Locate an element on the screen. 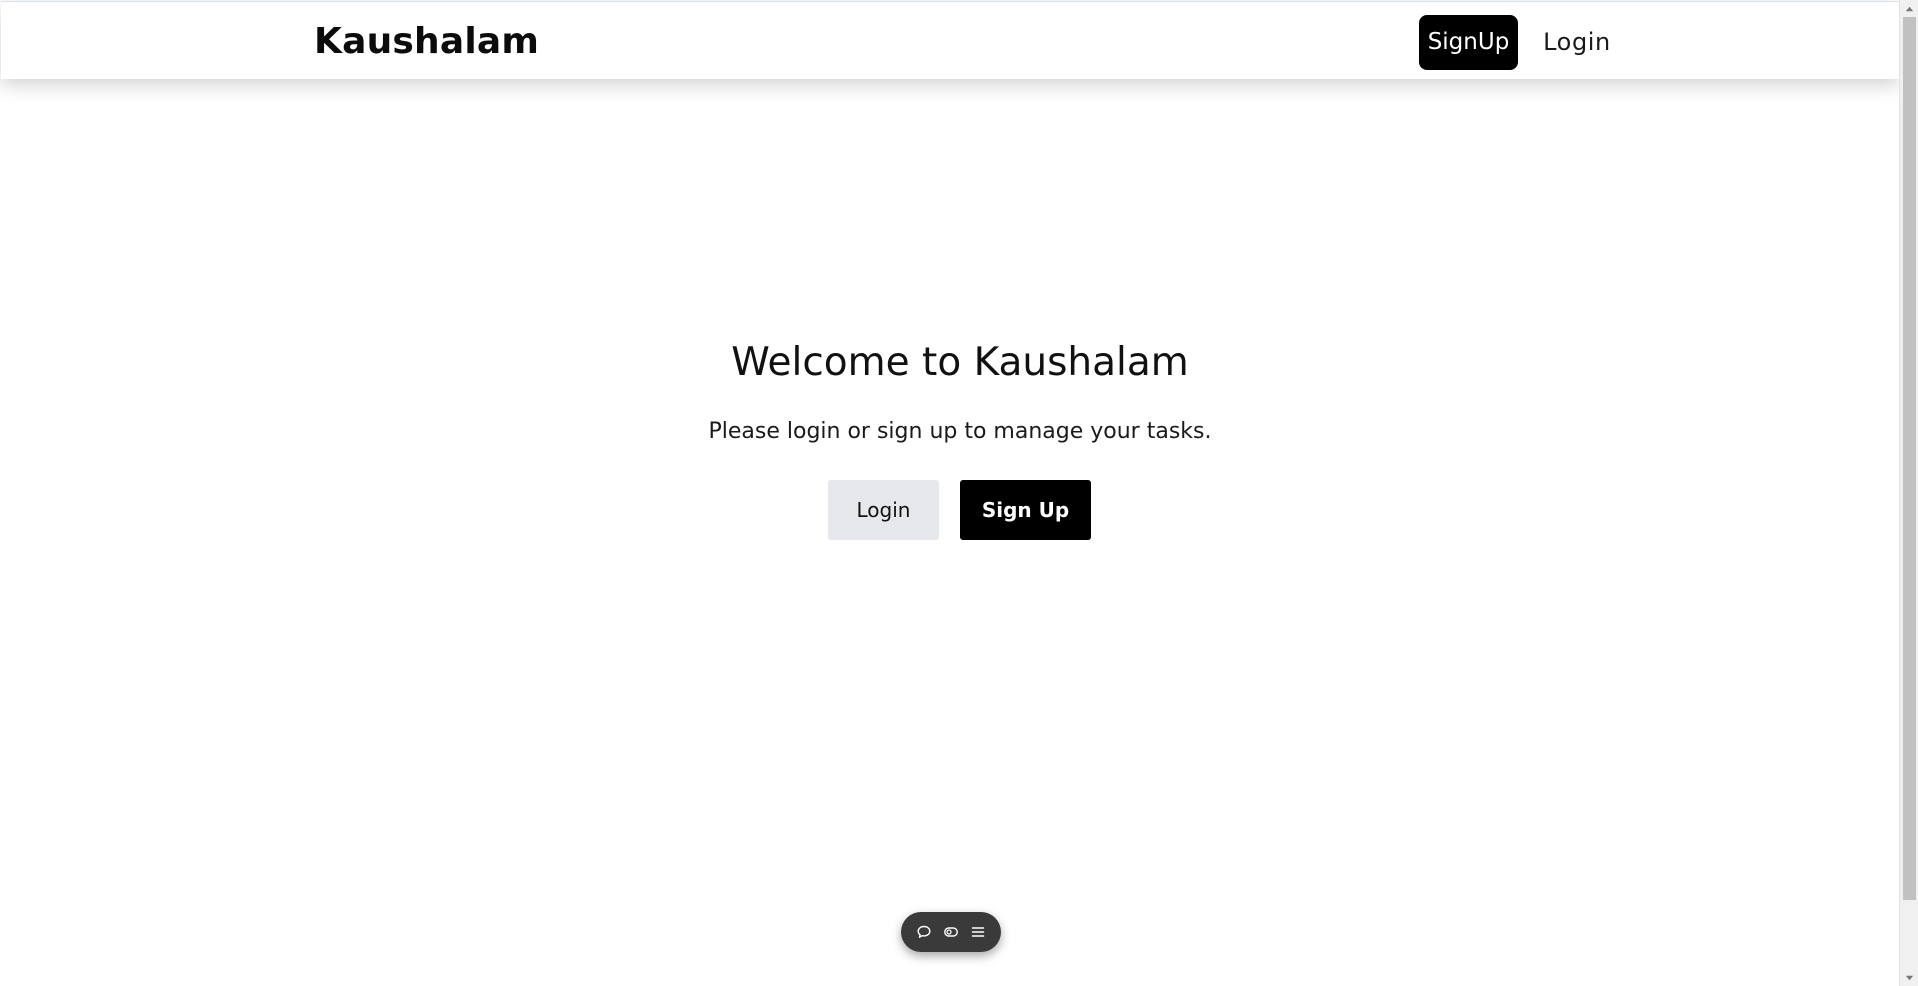 This screenshot has height=986, width=1918. vertical-scrollbar is located at coordinates (1908, 493).